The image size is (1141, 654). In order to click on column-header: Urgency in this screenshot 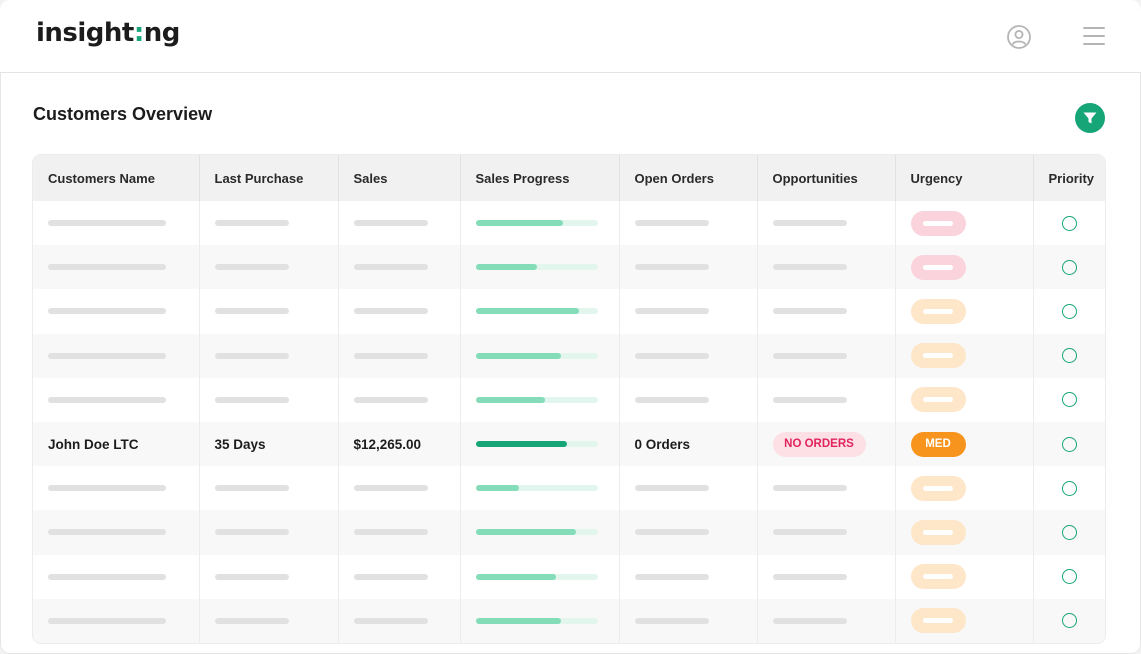, I will do `click(964, 178)`.